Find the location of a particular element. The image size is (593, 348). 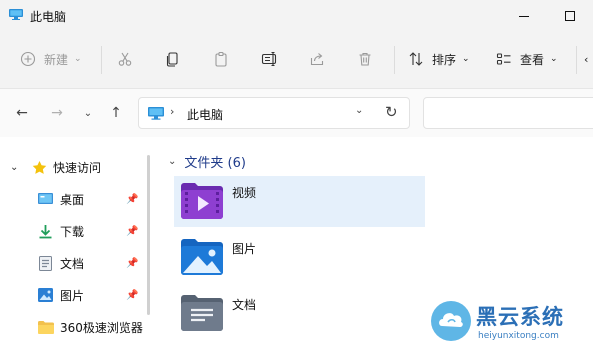

share-button is located at coordinates (317, 59).